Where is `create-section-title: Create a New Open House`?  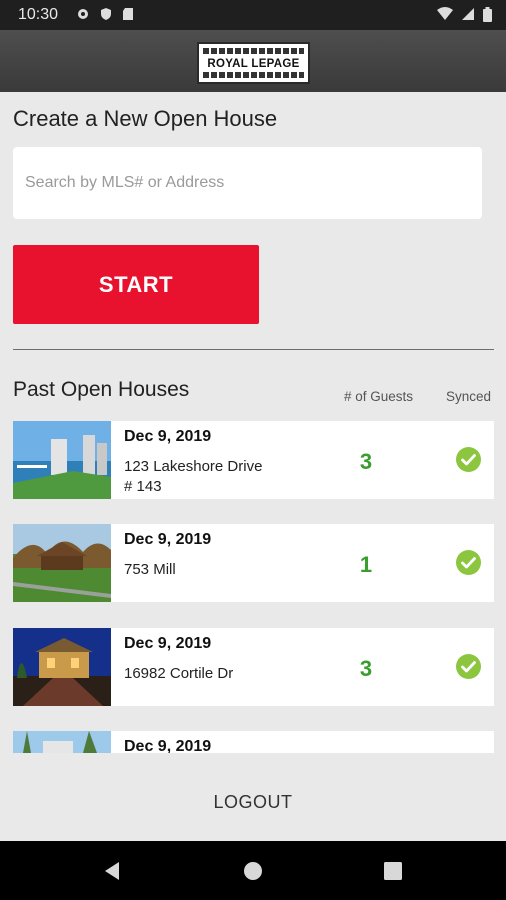 create-section-title: Create a New Open House is located at coordinates (145, 118).